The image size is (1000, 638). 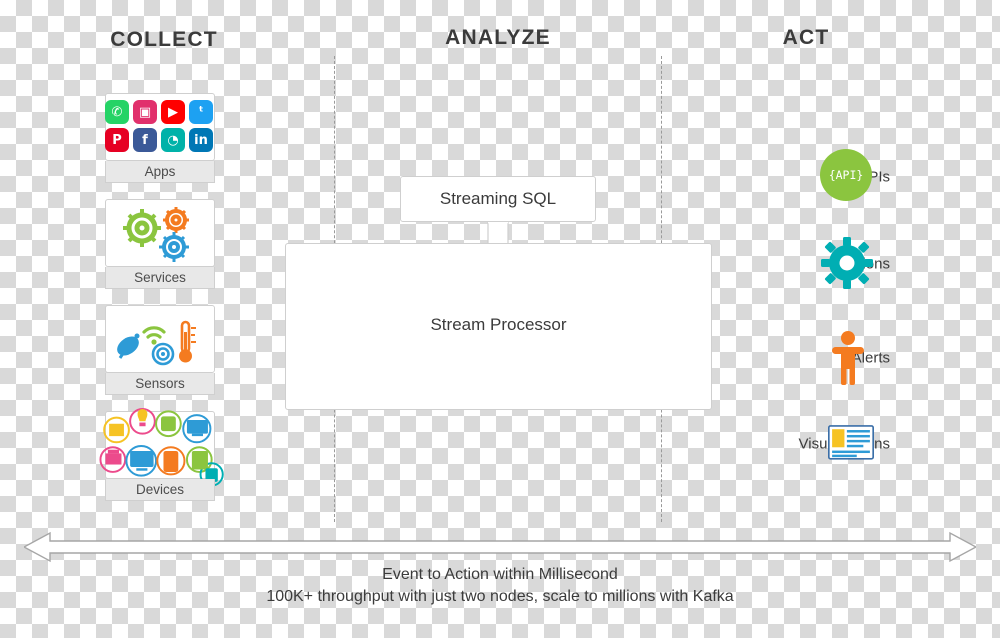 I want to click on api-badge-text: {API}, so click(x=846, y=175).